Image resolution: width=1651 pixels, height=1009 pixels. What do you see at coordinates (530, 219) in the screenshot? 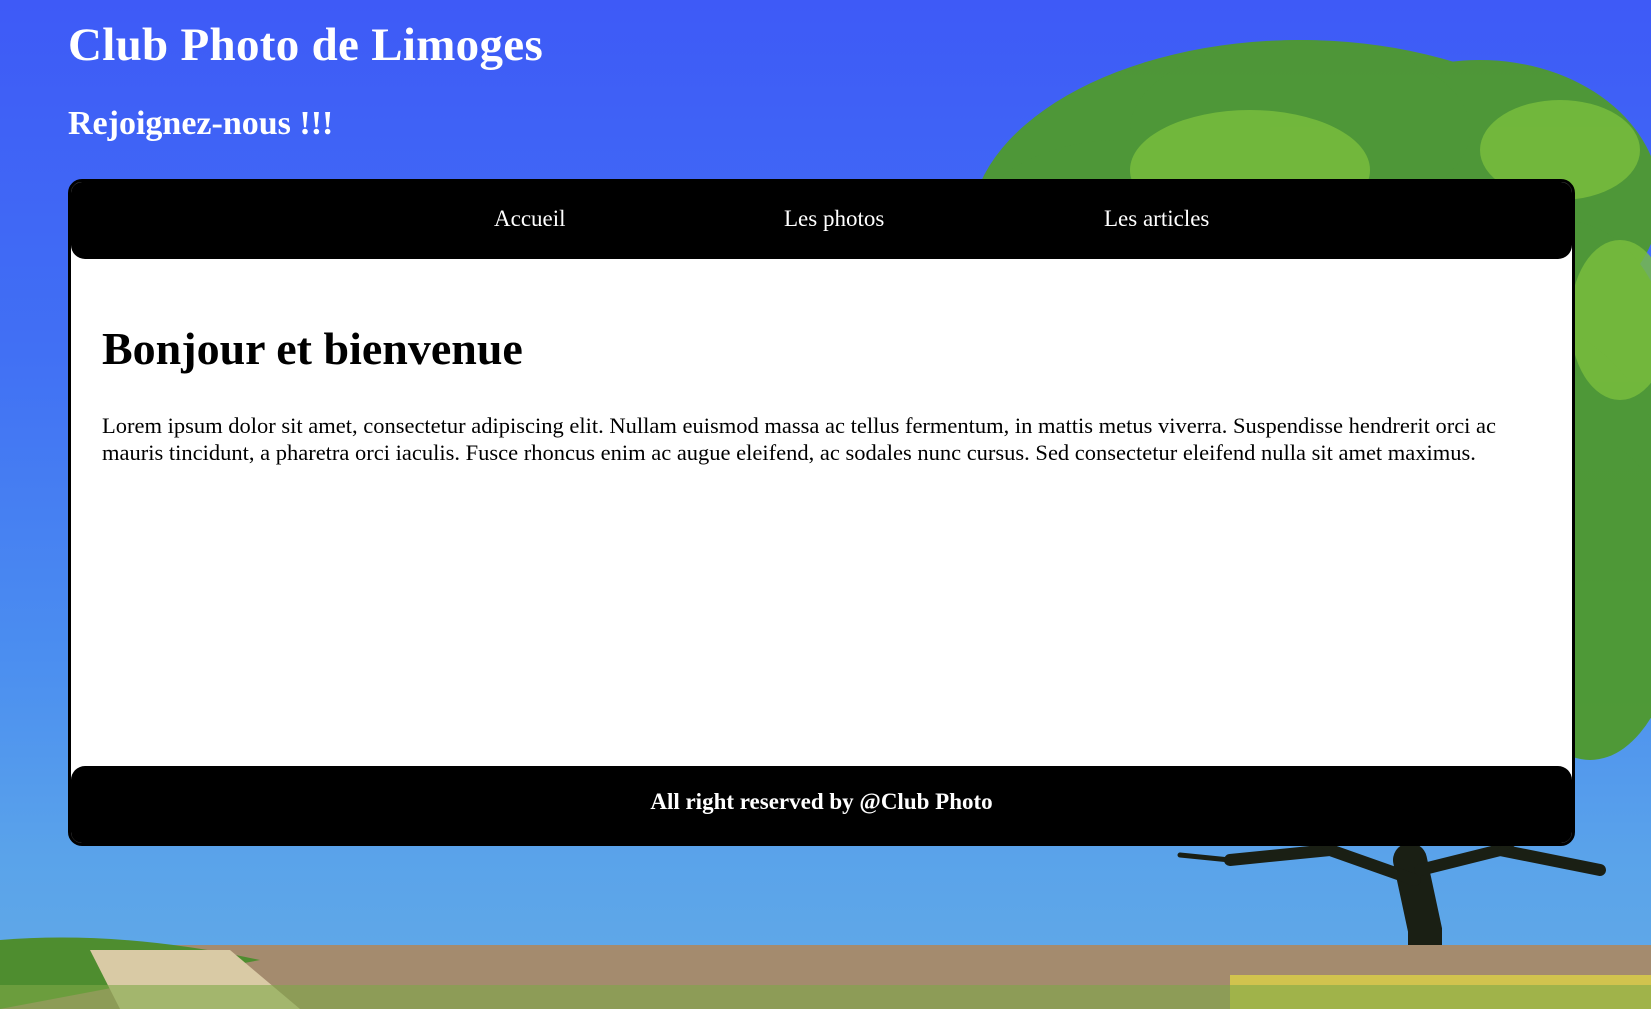
I see `nav-link-accueil: Accueil` at bounding box center [530, 219].